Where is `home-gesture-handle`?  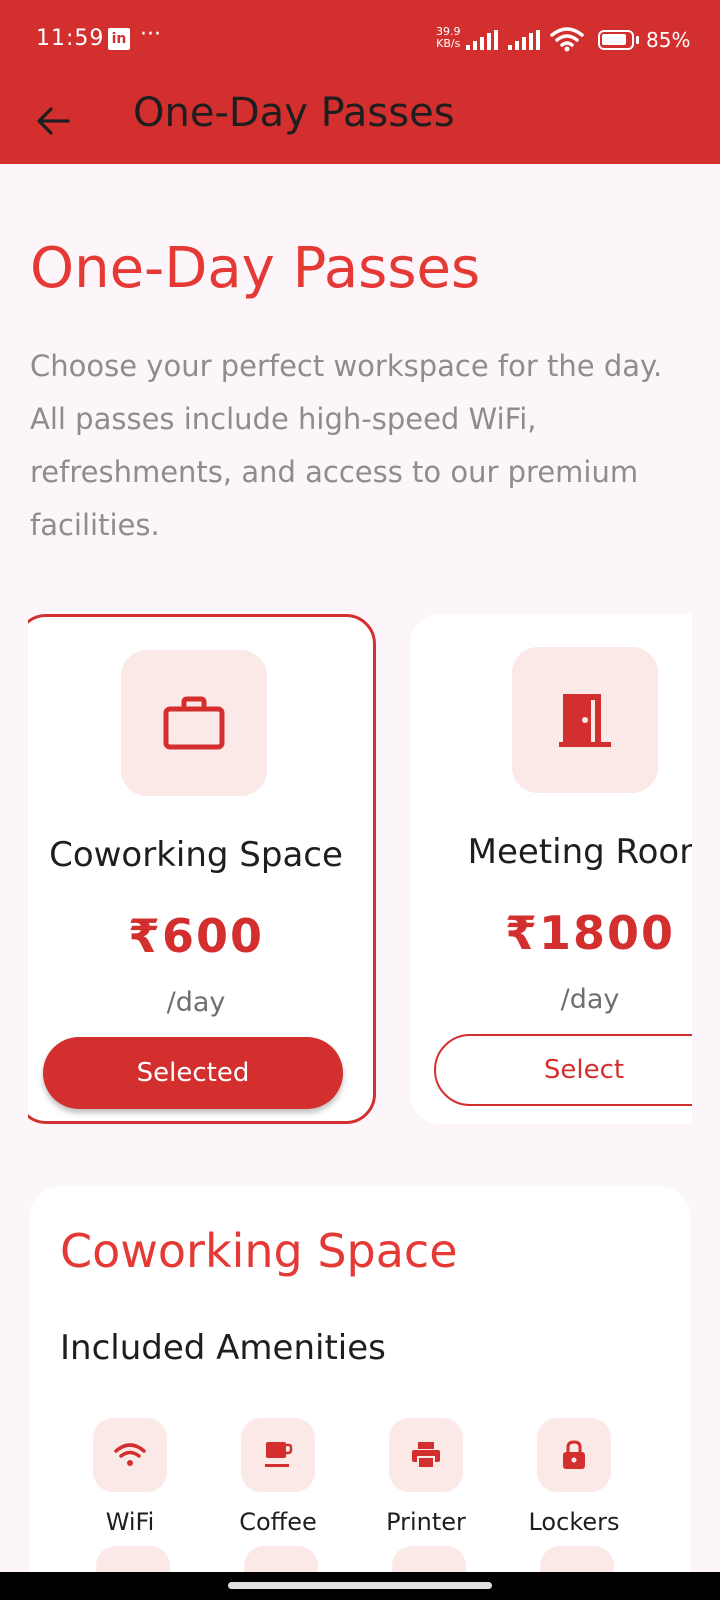
home-gesture-handle is located at coordinates (360, 1585).